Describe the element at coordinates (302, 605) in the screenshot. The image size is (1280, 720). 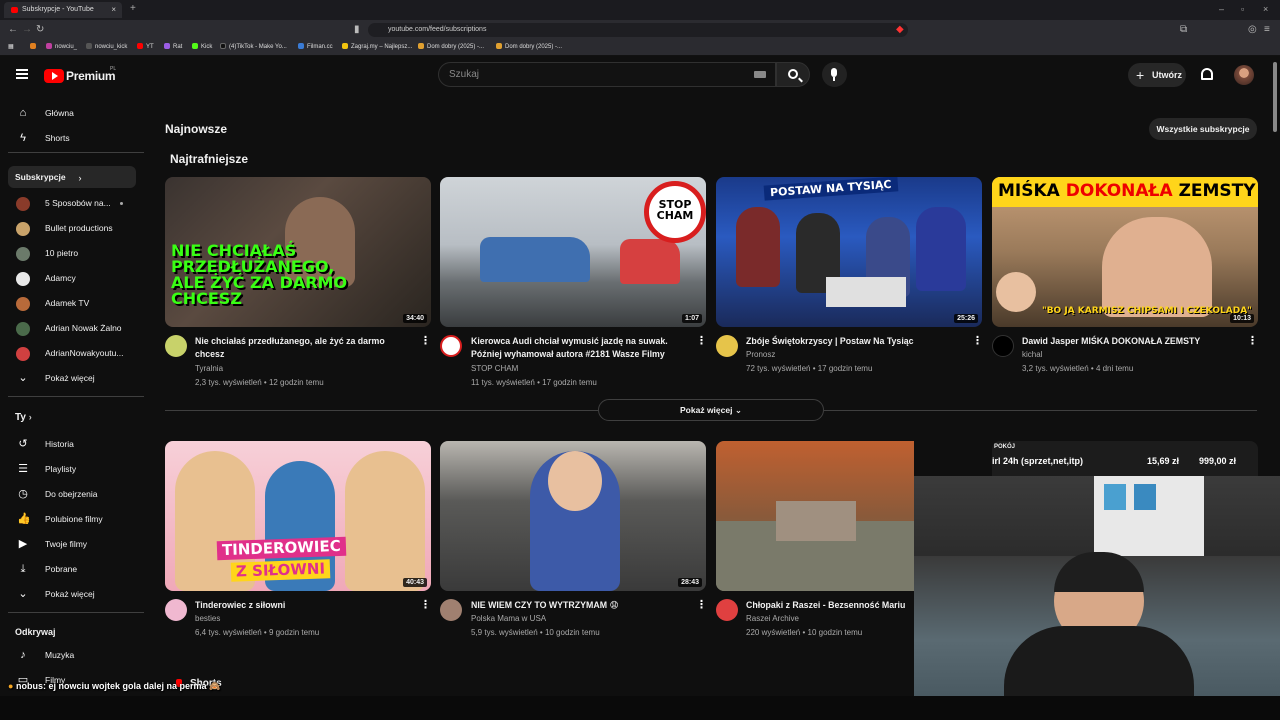
I see `video-title: Tinderowiec z siłowni` at that location.